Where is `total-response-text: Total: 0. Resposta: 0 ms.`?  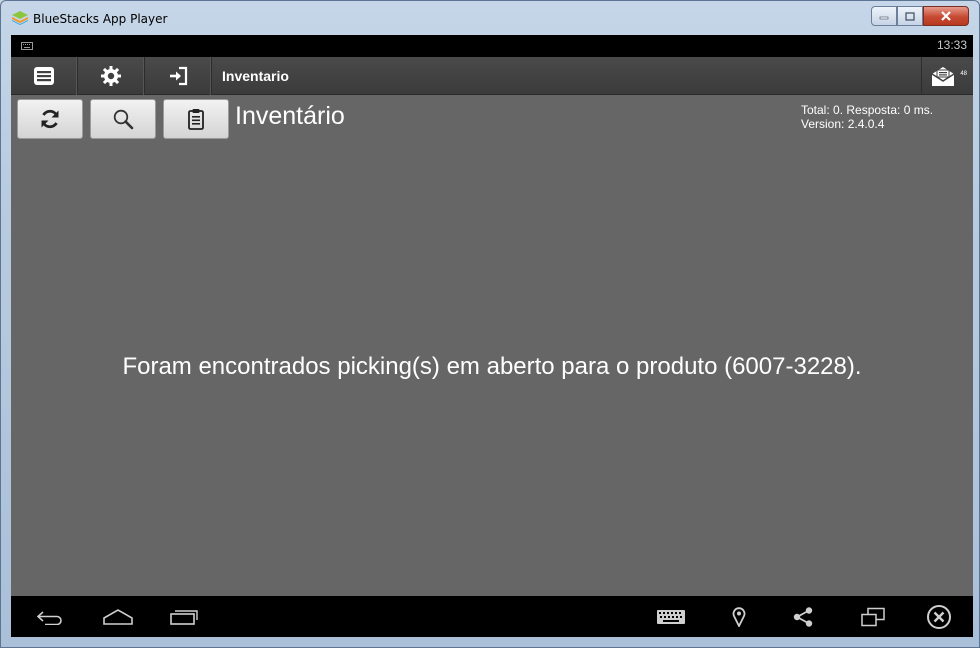
total-response-text: Total: 0. Resposta: 0 ms. is located at coordinates (867, 110).